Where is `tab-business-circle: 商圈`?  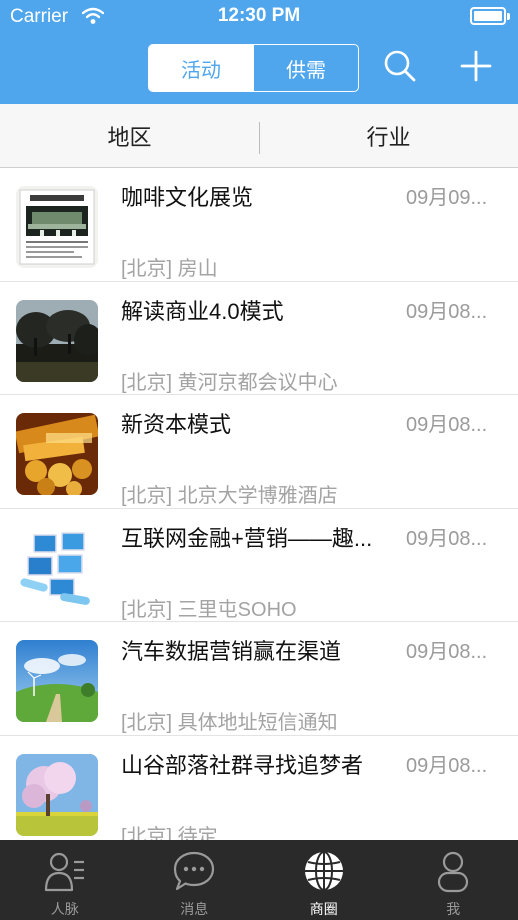
tab-business-circle: 商圈 is located at coordinates (324, 880).